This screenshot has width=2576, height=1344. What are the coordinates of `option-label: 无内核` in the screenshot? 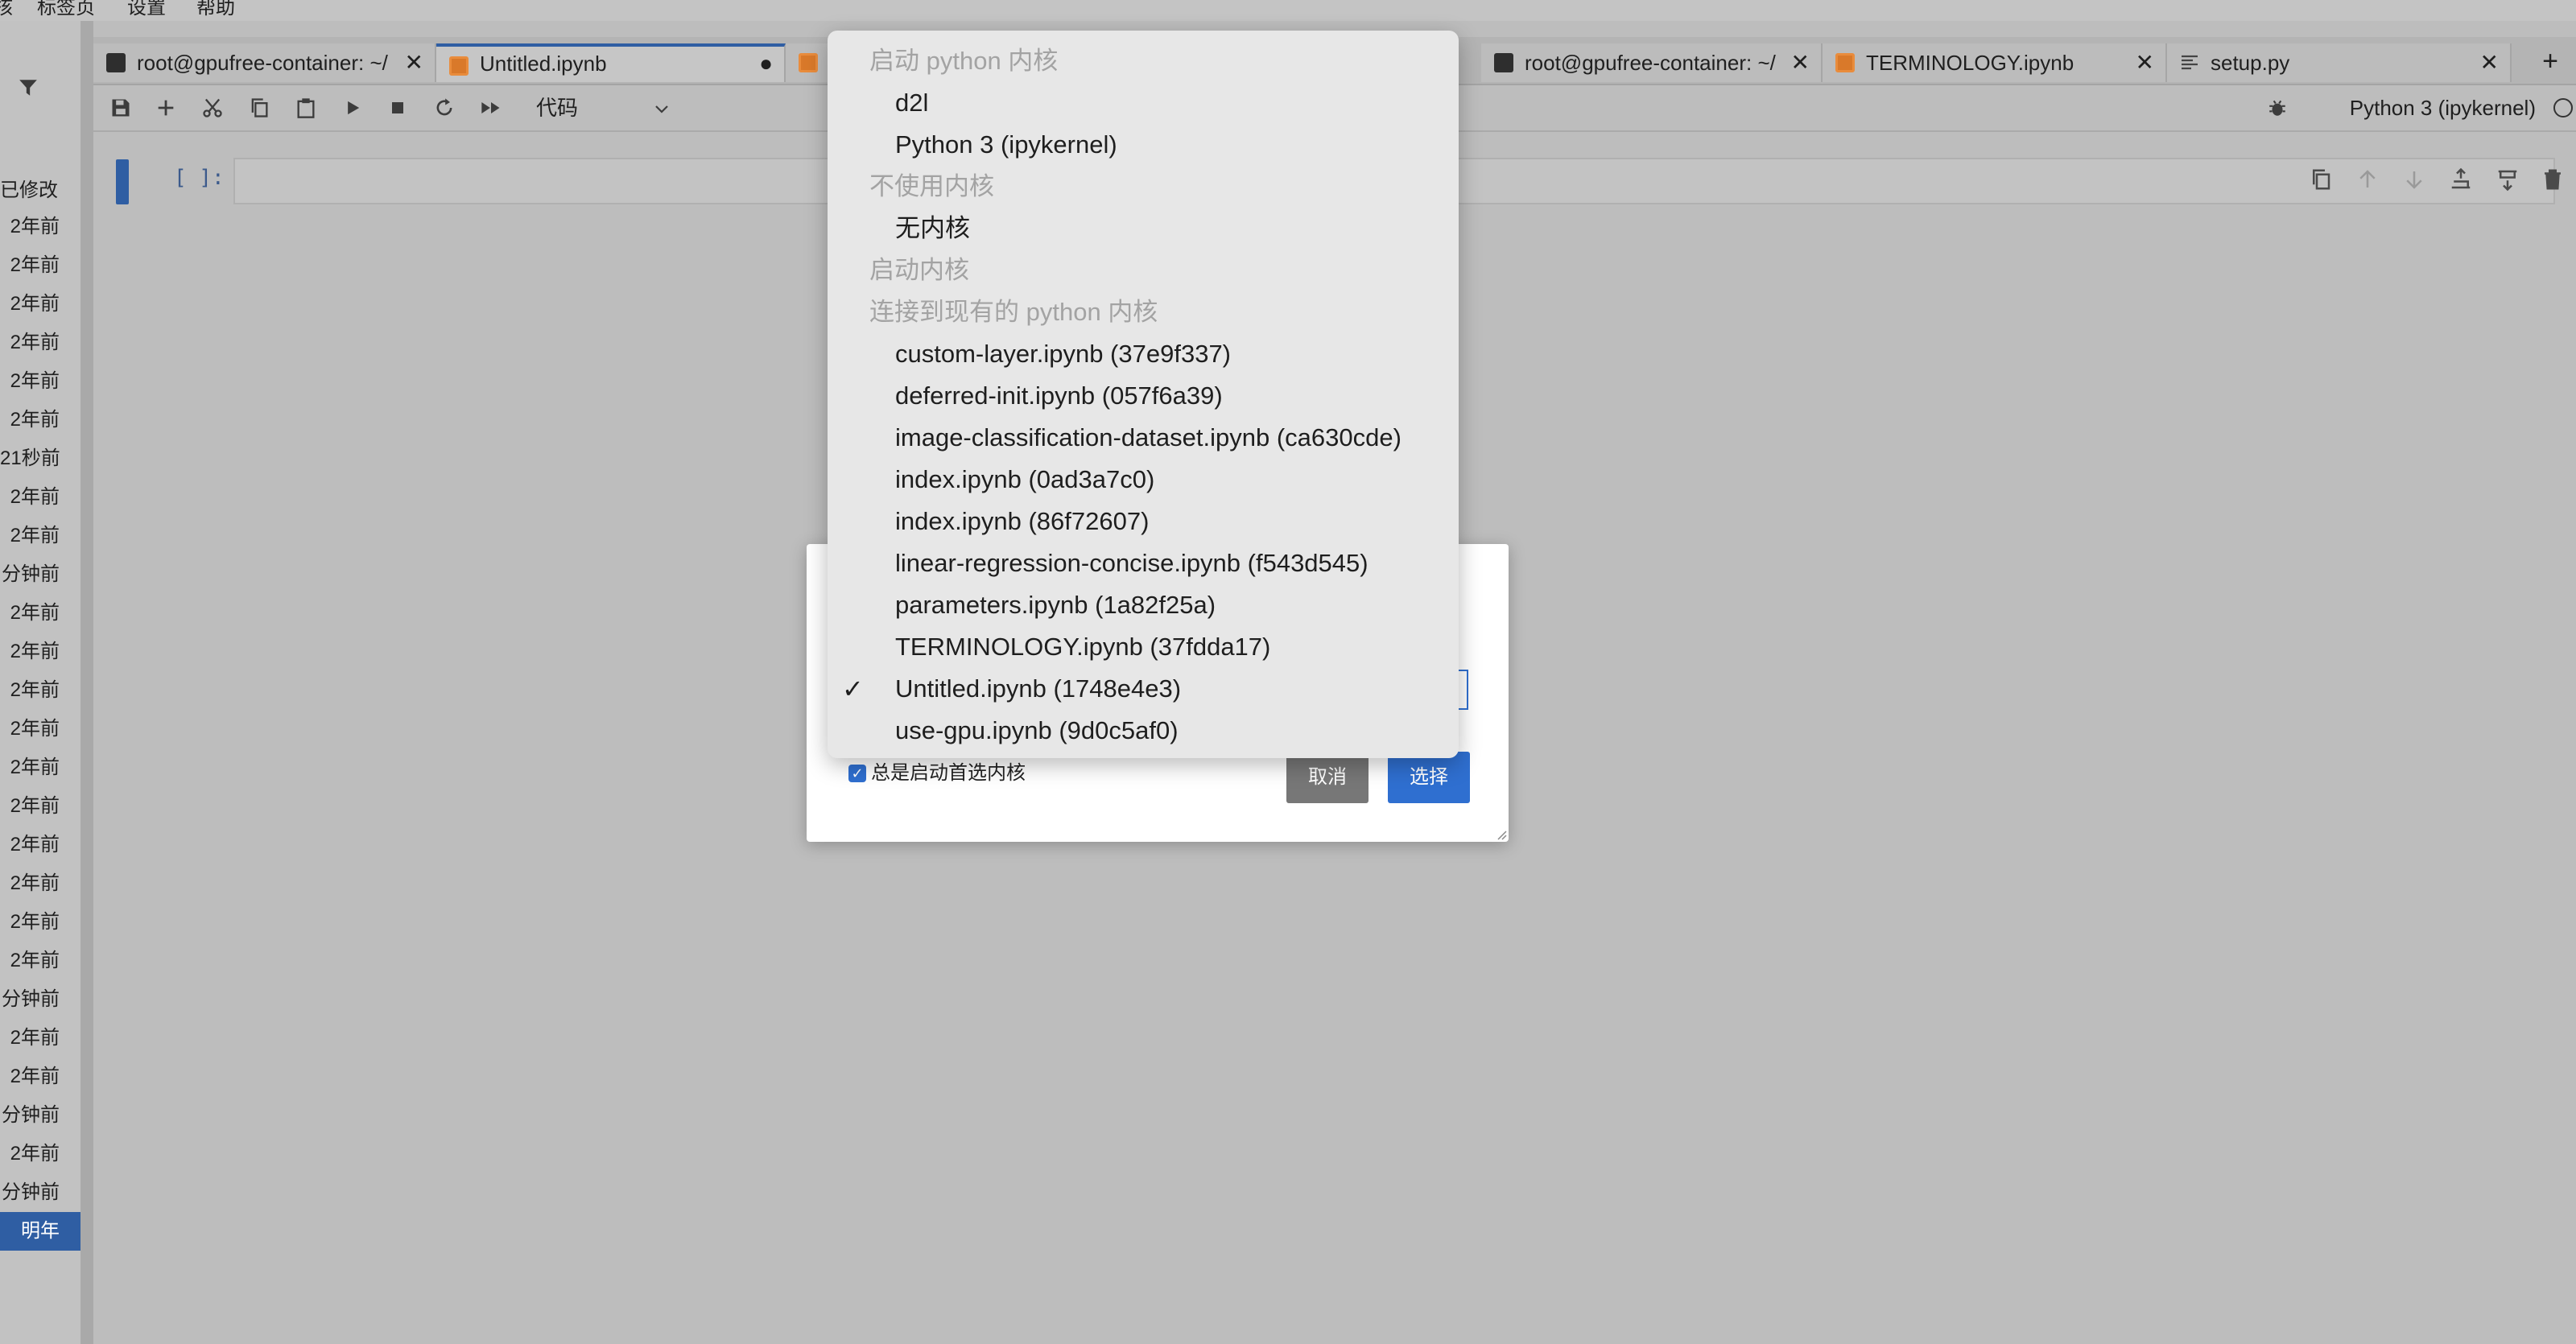 It's located at (932, 228).